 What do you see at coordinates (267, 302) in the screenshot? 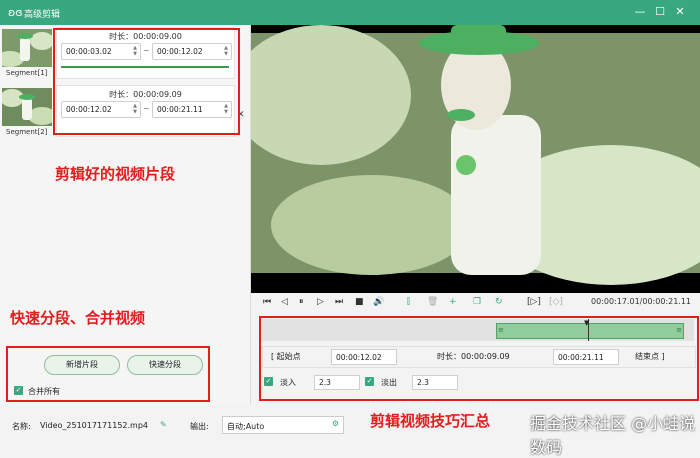
I see `jump-start-icon: ⏮` at bounding box center [267, 302].